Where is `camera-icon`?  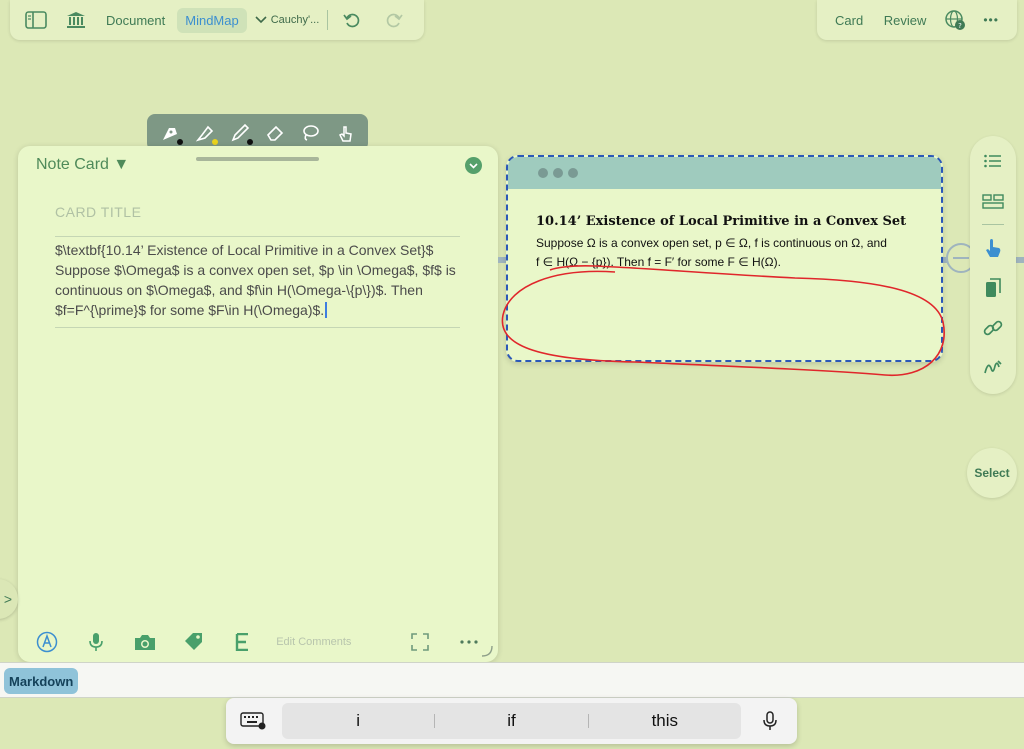 camera-icon is located at coordinates (145, 642).